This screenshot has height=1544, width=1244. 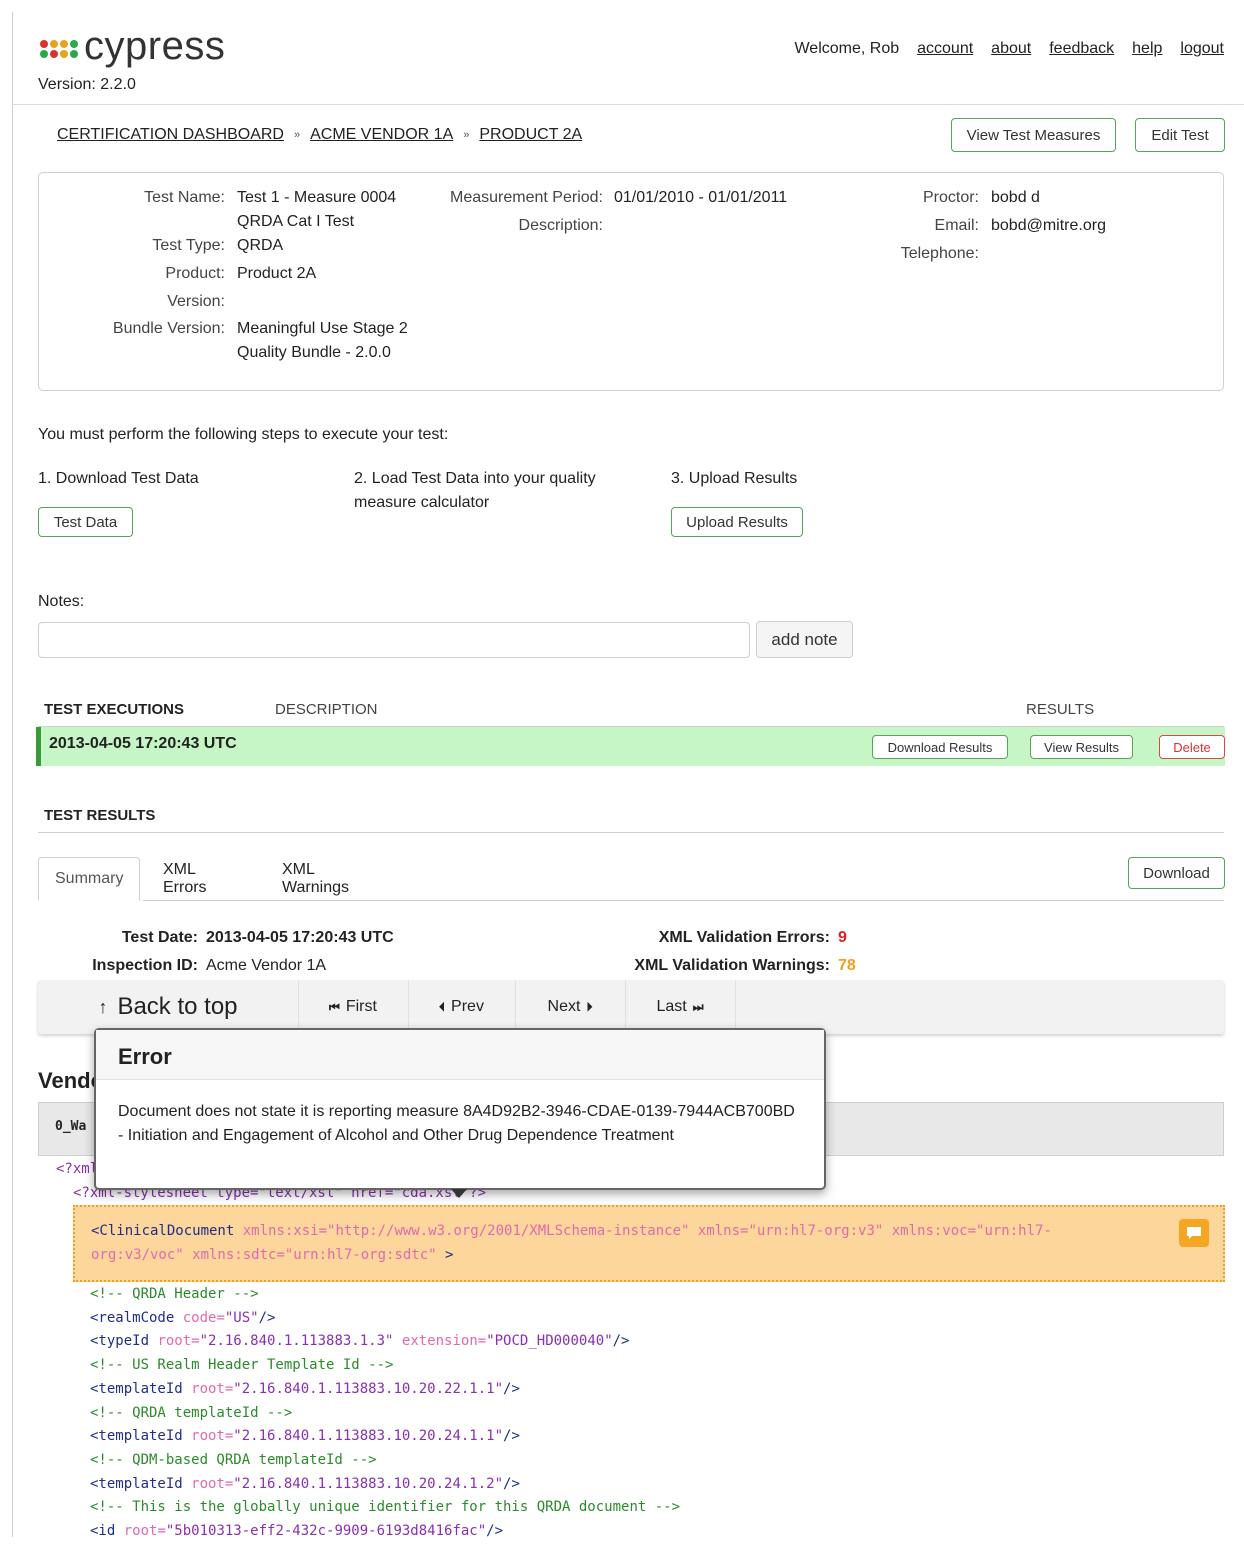 What do you see at coordinates (184, 197) in the screenshot?
I see `test-name-label: Test Name:` at bounding box center [184, 197].